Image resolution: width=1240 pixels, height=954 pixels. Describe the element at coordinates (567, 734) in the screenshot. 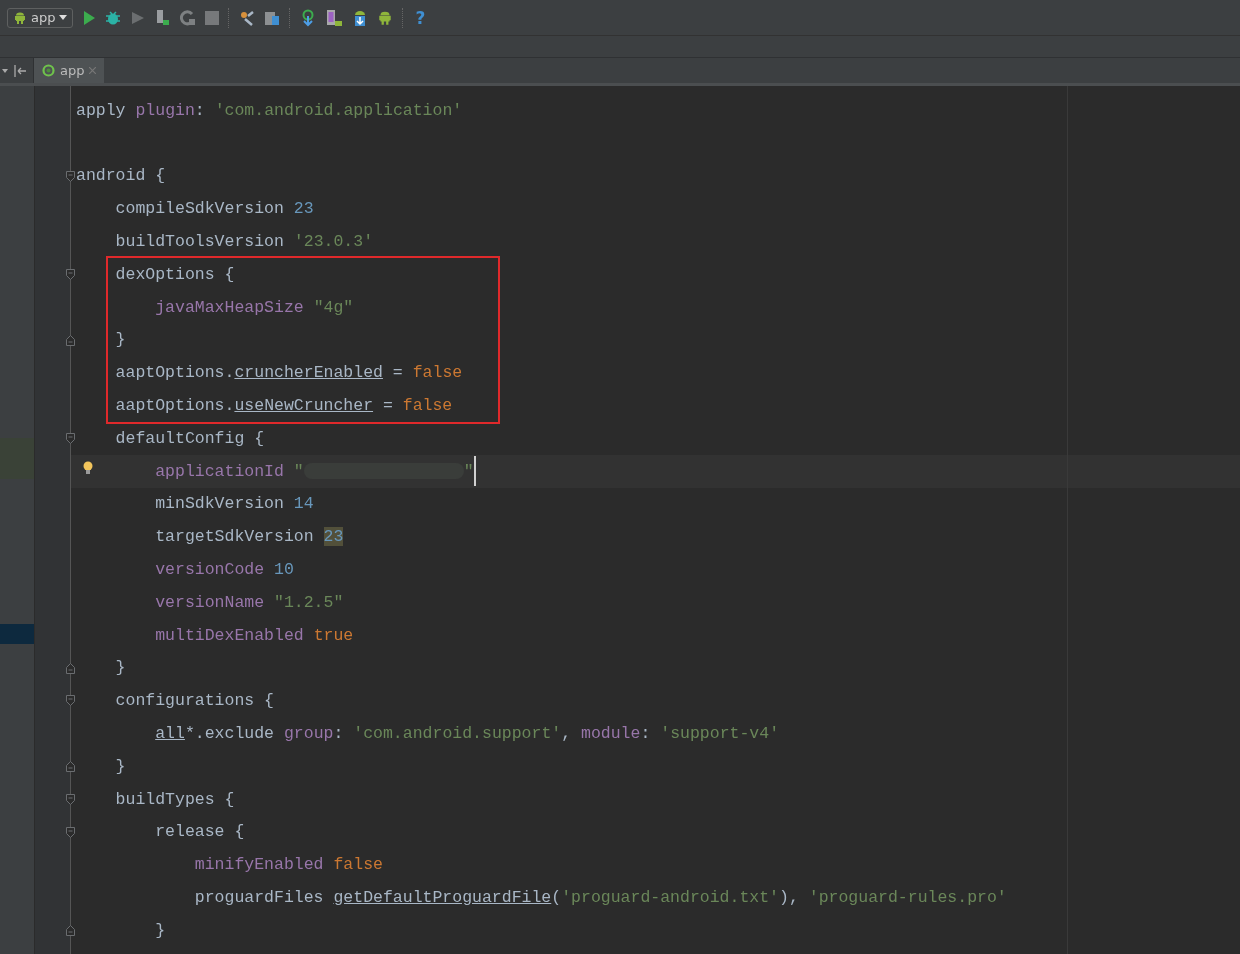

I see `code-text: ,` at that location.